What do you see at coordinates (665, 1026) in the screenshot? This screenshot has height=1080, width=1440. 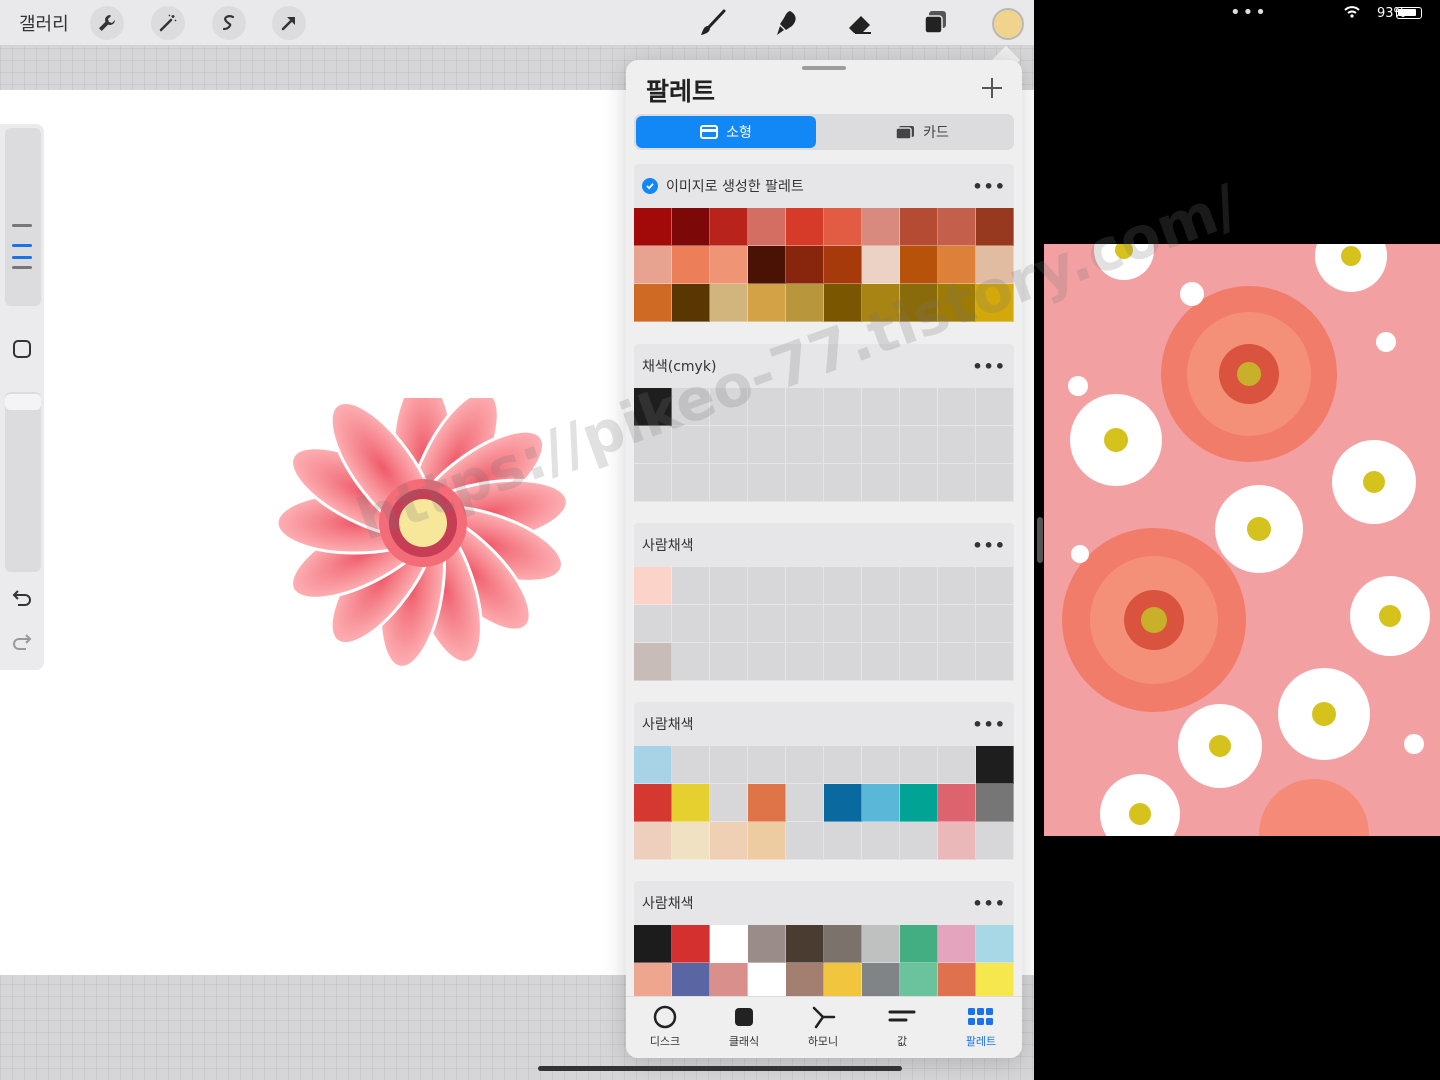 I see `tab-disc: 디스크` at bounding box center [665, 1026].